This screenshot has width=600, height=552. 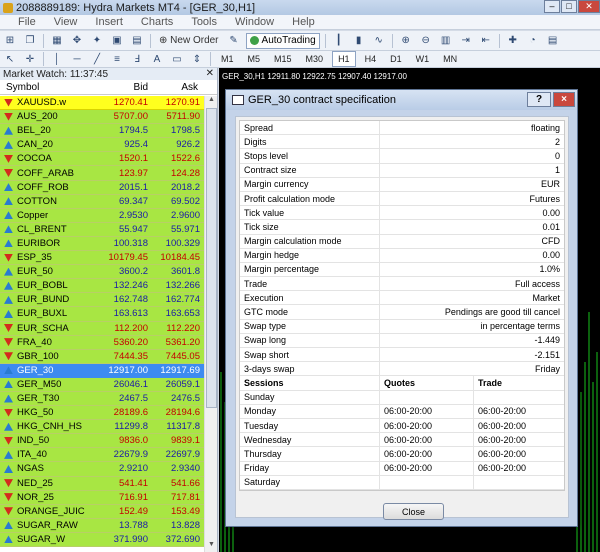 What do you see at coordinates (102, 539) in the screenshot?
I see `market-watch-row: SUGAR_W 371.990 372.690` at bounding box center [102, 539].